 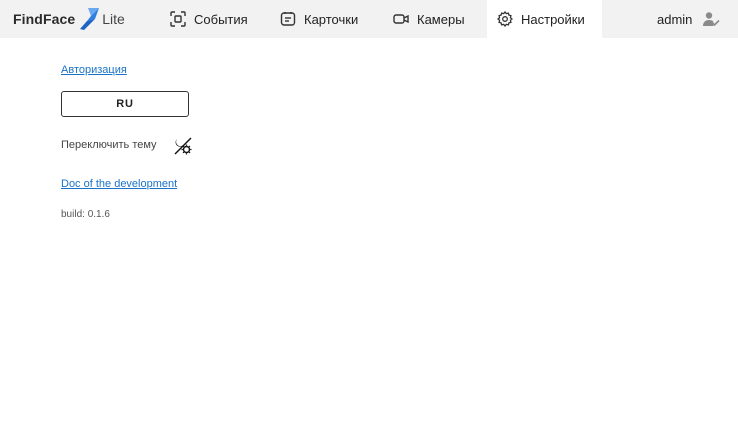 What do you see at coordinates (183, 146) in the screenshot?
I see `theme-toggle-icon` at bounding box center [183, 146].